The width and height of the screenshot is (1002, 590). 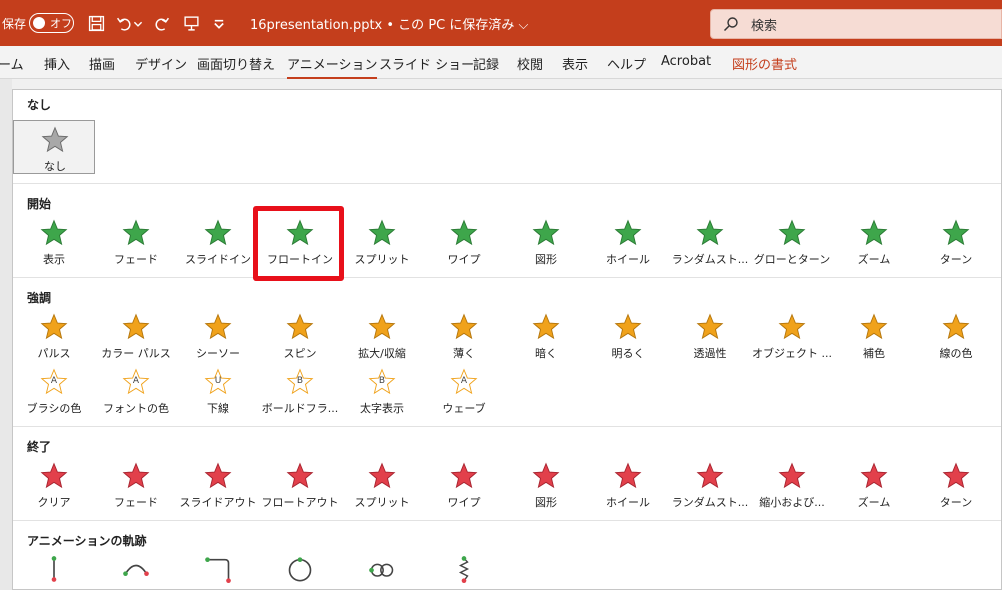 I want to click on emphasis-effect-item: カラー パルス, so click(x=136, y=338).